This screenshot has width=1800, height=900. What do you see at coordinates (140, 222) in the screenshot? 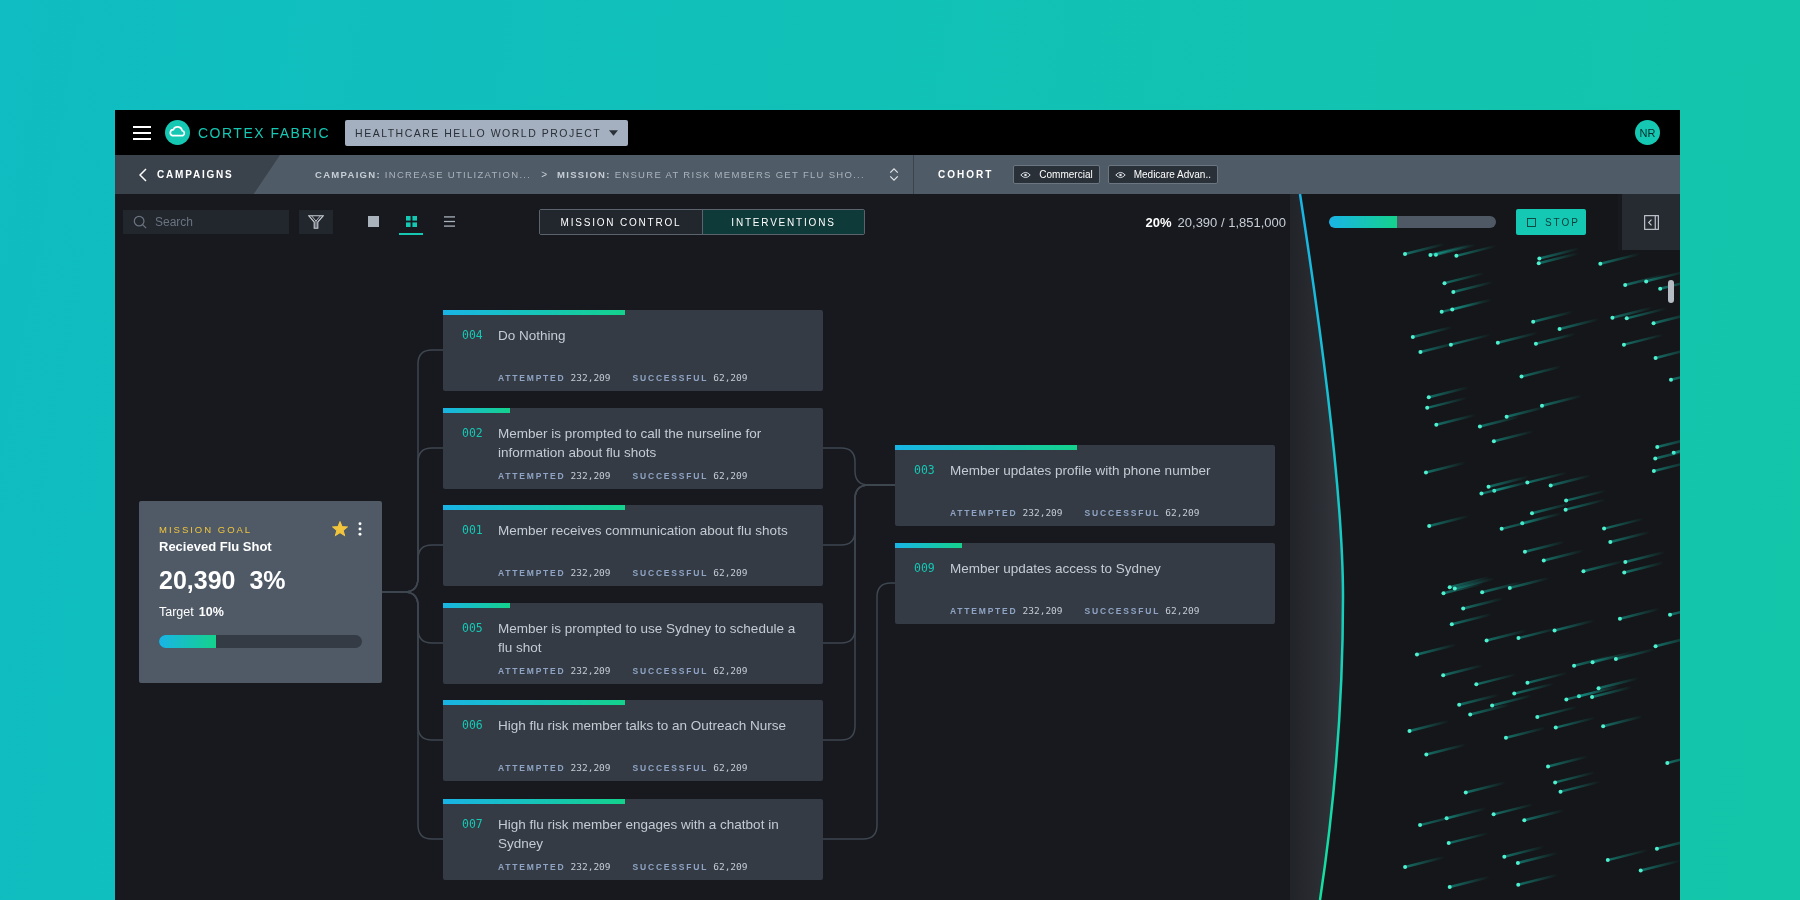
I see `search-icon` at bounding box center [140, 222].